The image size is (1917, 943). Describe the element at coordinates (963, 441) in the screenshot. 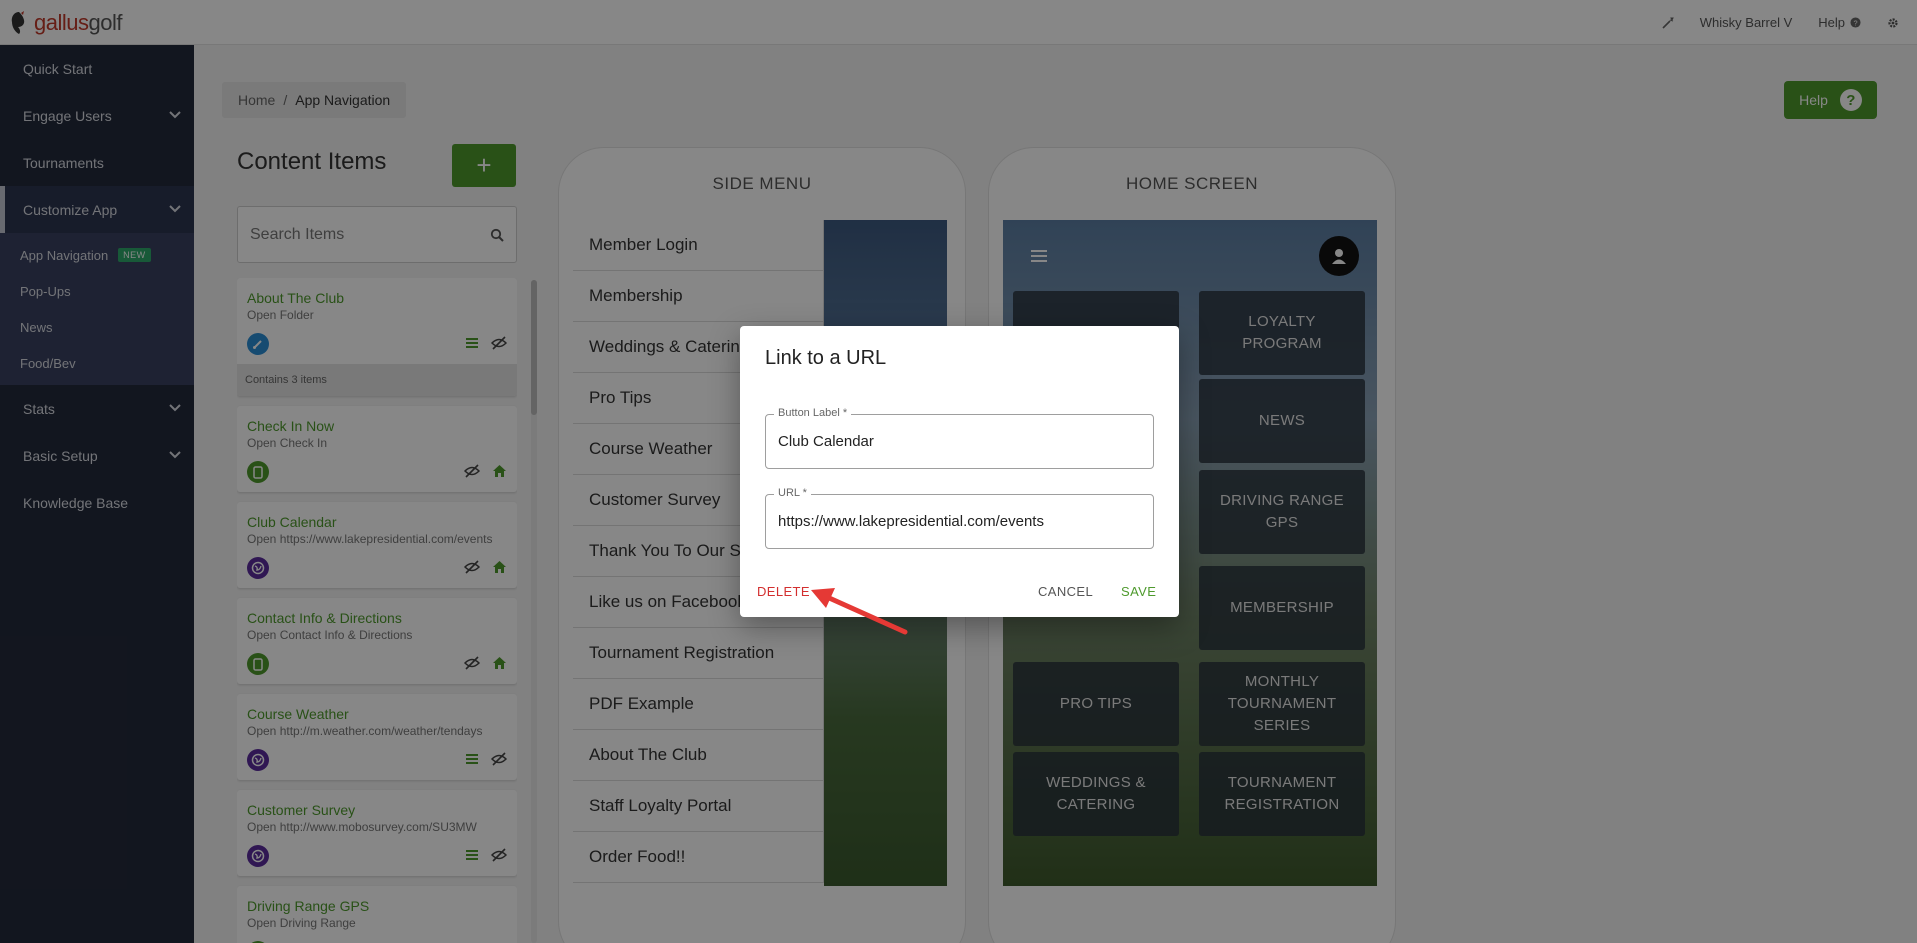

I see `button-label-input` at that location.